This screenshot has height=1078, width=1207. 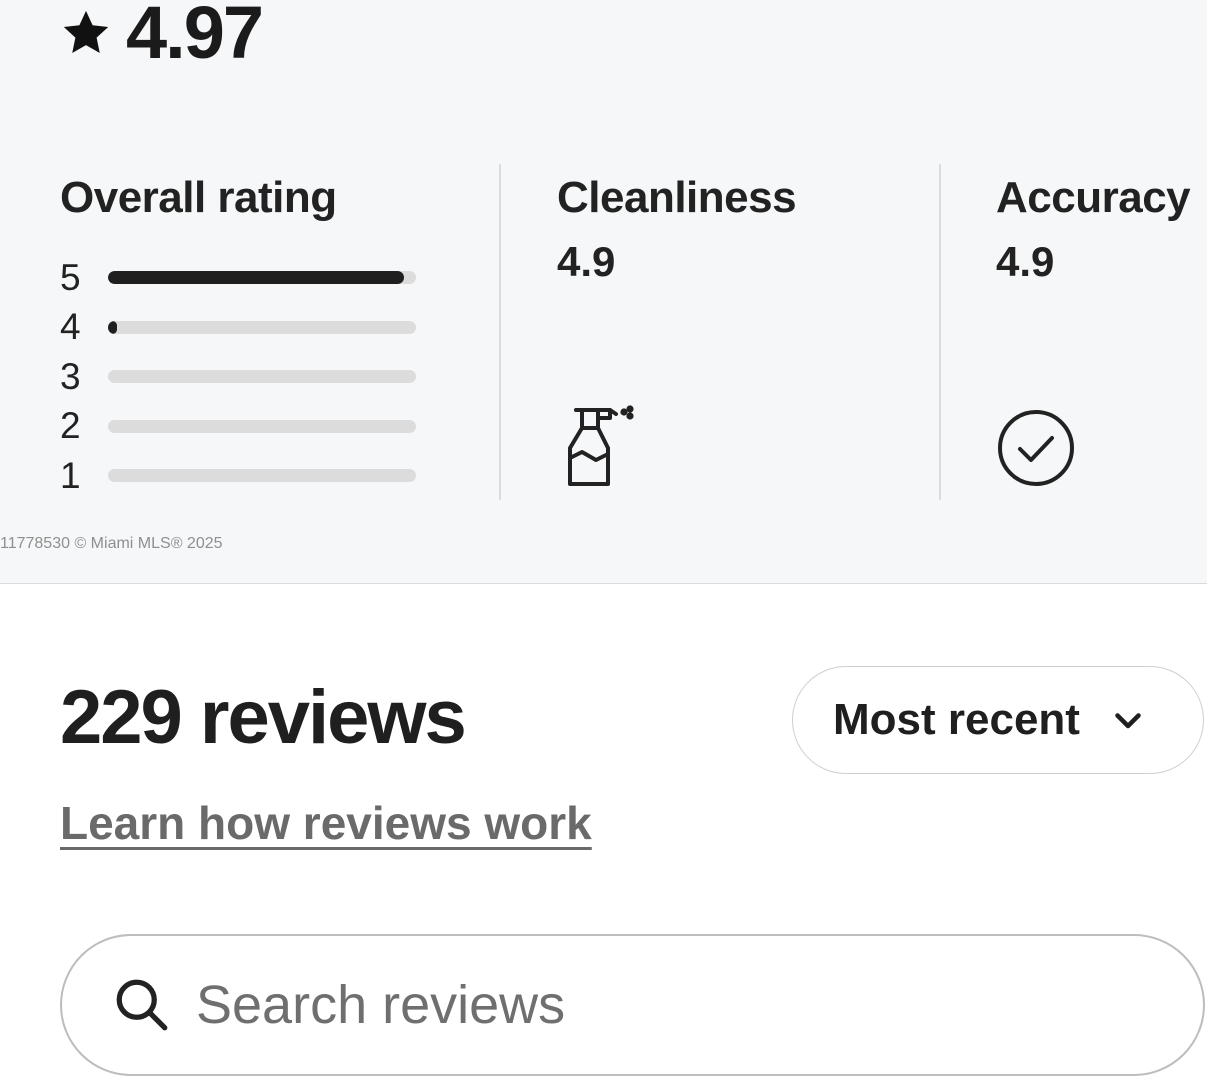 I want to click on rating-bar-row: 1, so click(x=245, y=476).